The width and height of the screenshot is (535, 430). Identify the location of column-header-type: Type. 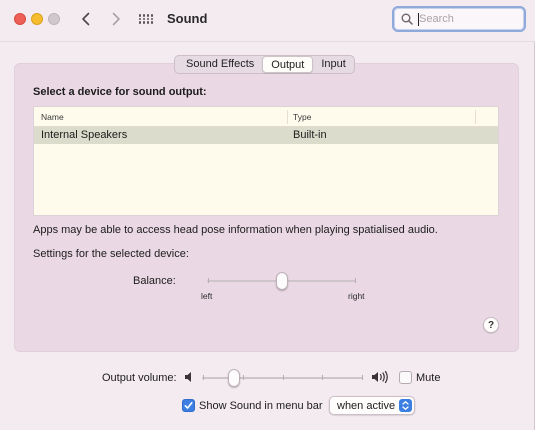
(302, 117).